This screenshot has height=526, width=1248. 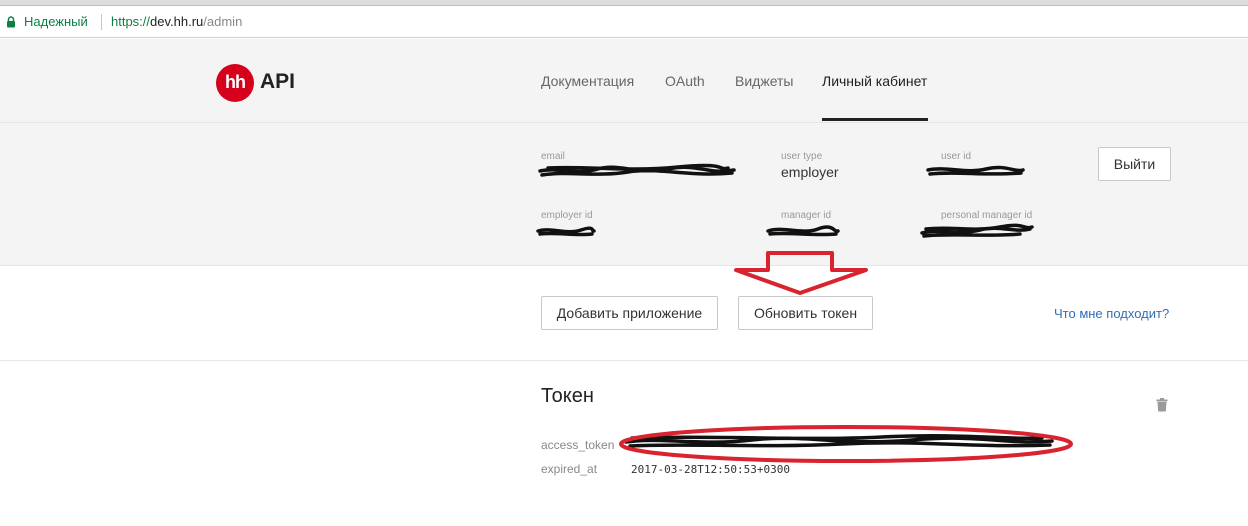 I want to click on access-token-label: access_token, so click(x=578, y=445).